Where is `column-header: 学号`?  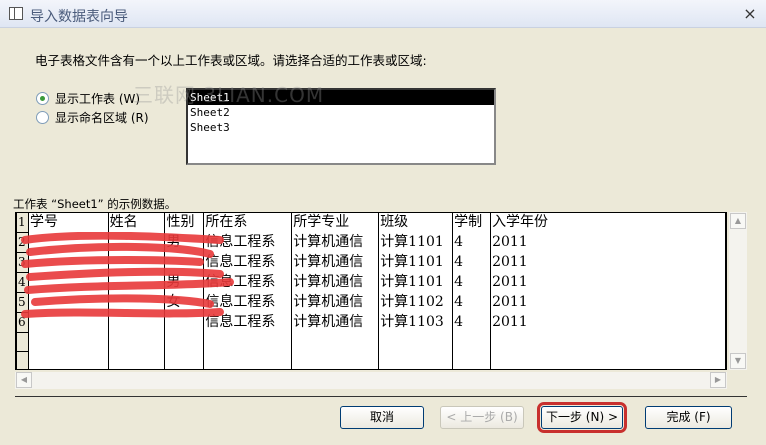 column-header: 学号 is located at coordinates (68, 223).